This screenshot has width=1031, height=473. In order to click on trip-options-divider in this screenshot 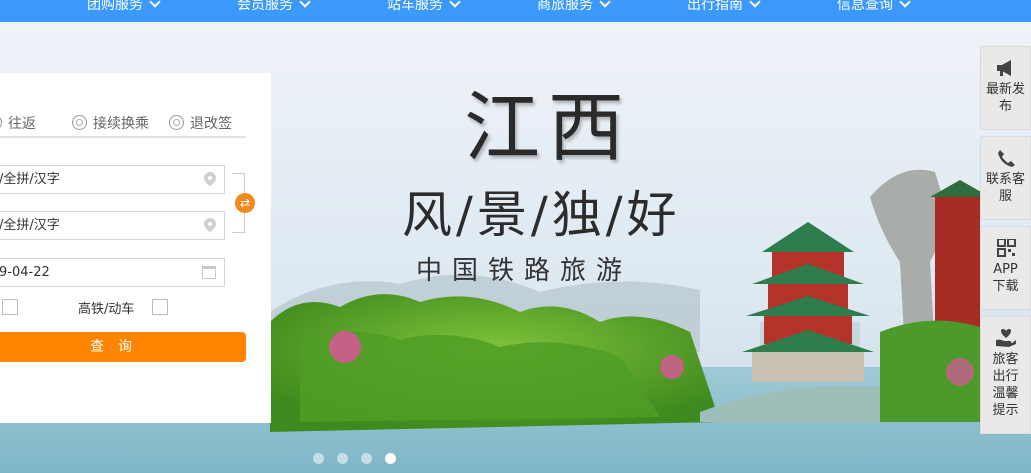, I will do `click(123, 137)`.